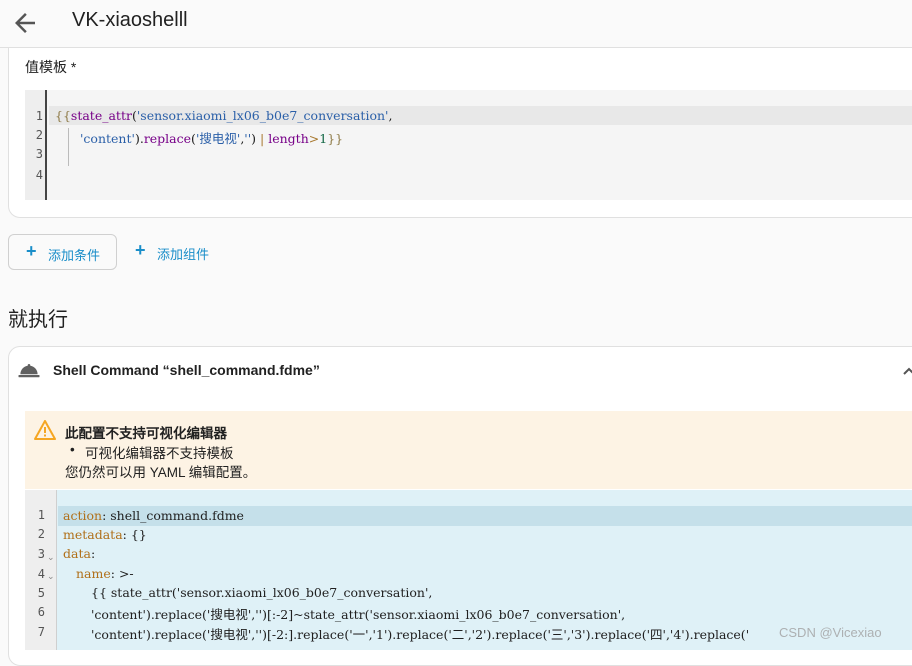 The image size is (912, 666). Describe the element at coordinates (105, 534) in the screenshot. I see `yaml-line-2: metadata: {}` at that location.